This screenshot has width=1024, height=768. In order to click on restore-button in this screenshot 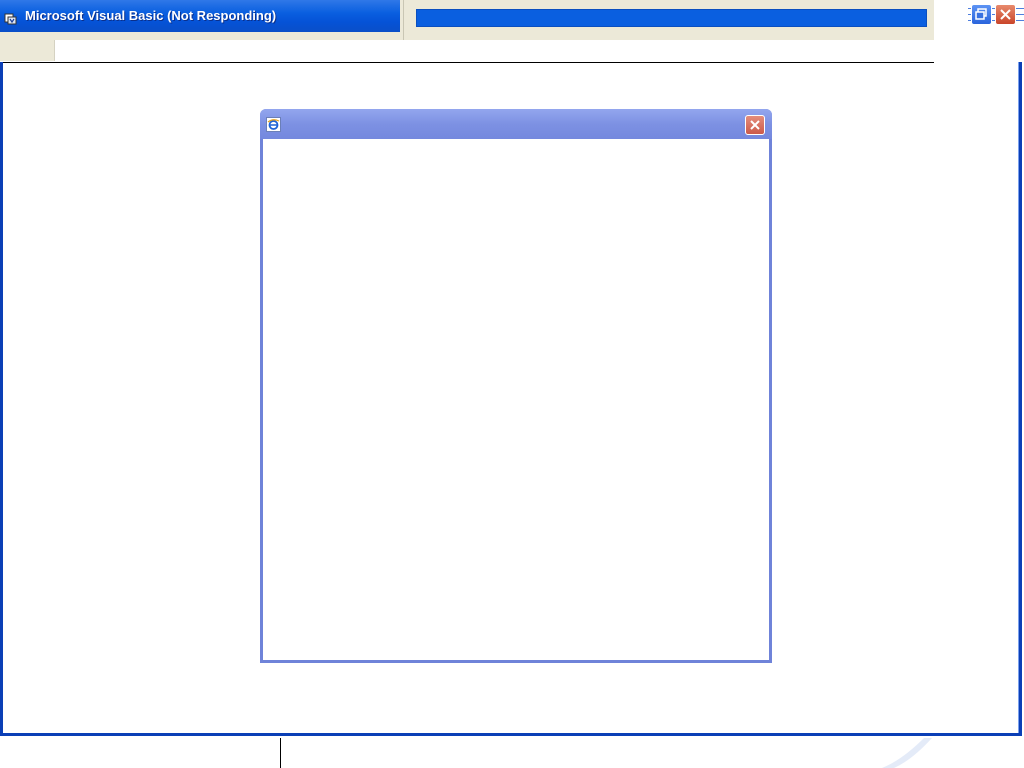, I will do `click(981, 14)`.